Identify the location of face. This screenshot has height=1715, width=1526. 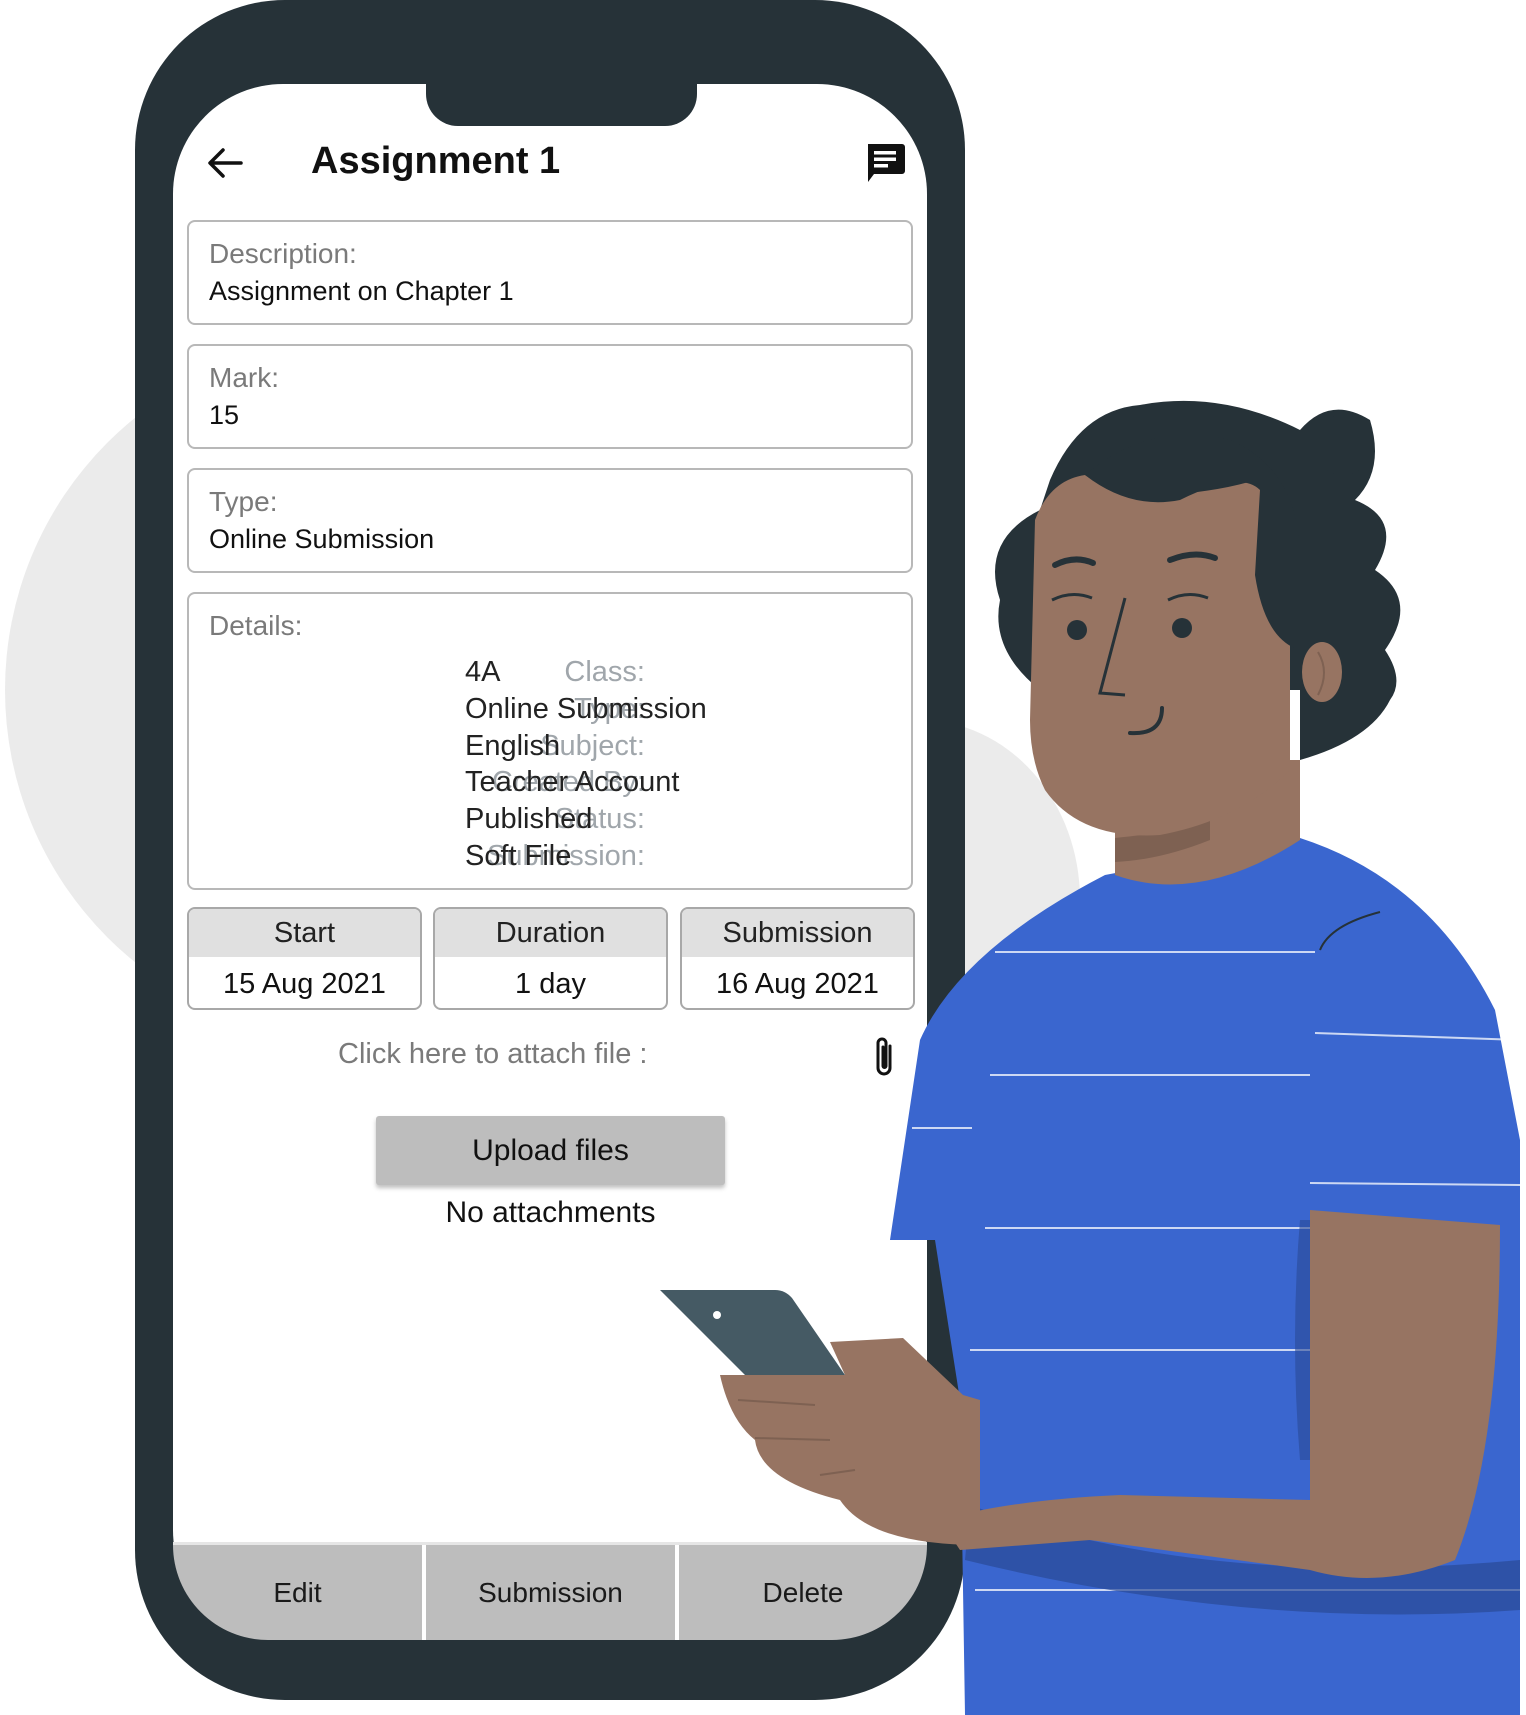
(1160, 655).